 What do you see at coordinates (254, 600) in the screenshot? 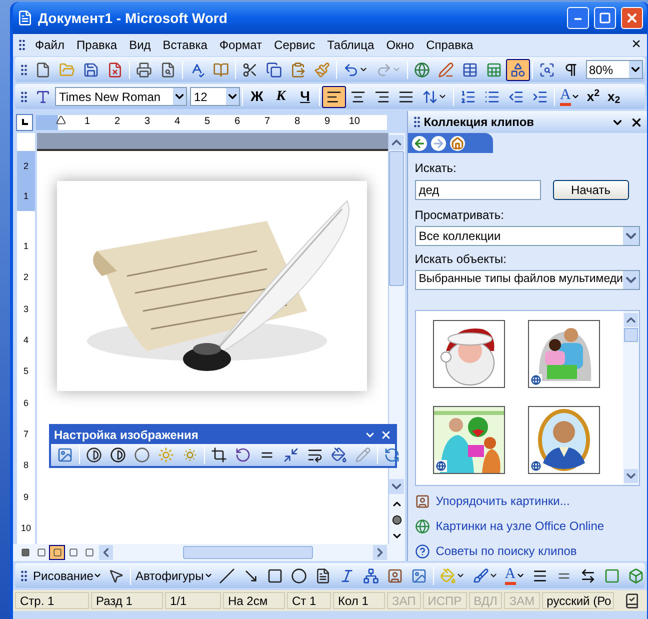
I see `status-field: На 2см` at bounding box center [254, 600].